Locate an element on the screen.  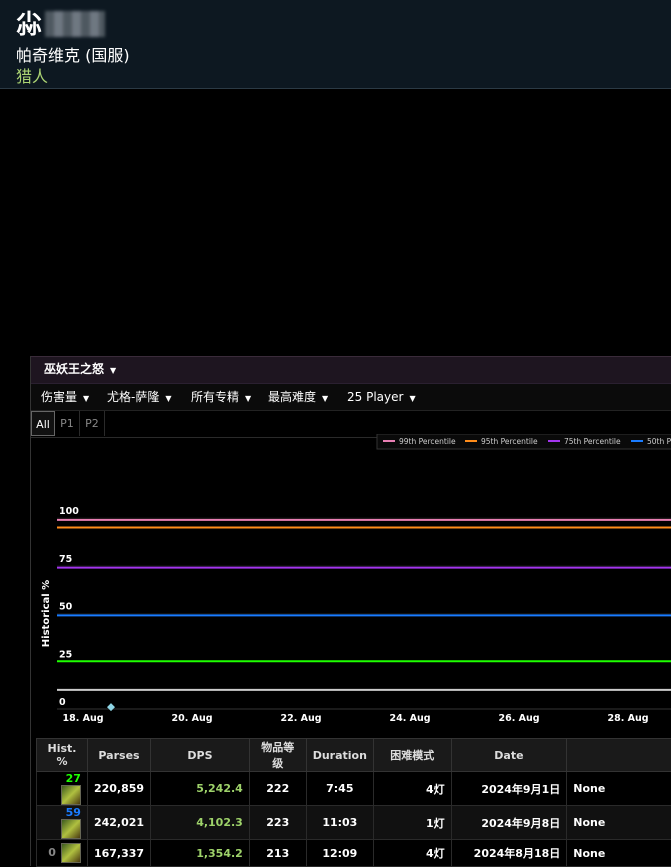
character-name: 尛 is located at coordinates (60, 22).